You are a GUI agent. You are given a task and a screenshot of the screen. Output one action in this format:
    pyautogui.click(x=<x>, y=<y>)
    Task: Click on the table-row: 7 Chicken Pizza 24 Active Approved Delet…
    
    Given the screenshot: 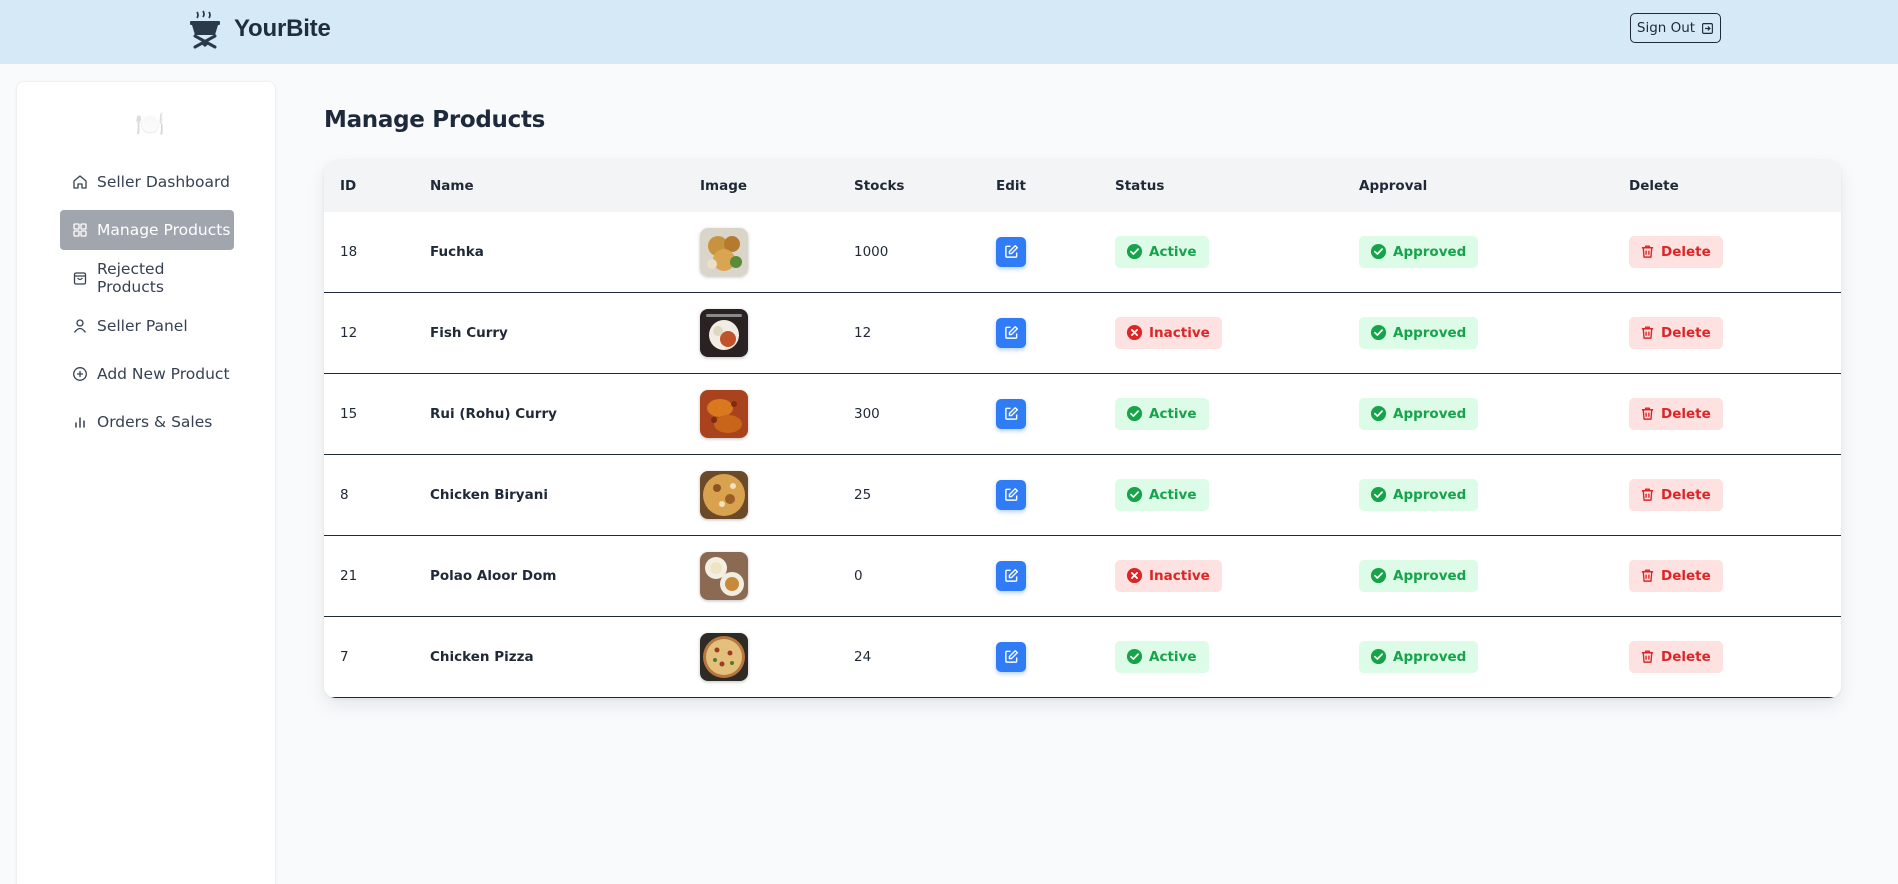 What is the action you would take?
    pyautogui.click(x=1082, y=657)
    